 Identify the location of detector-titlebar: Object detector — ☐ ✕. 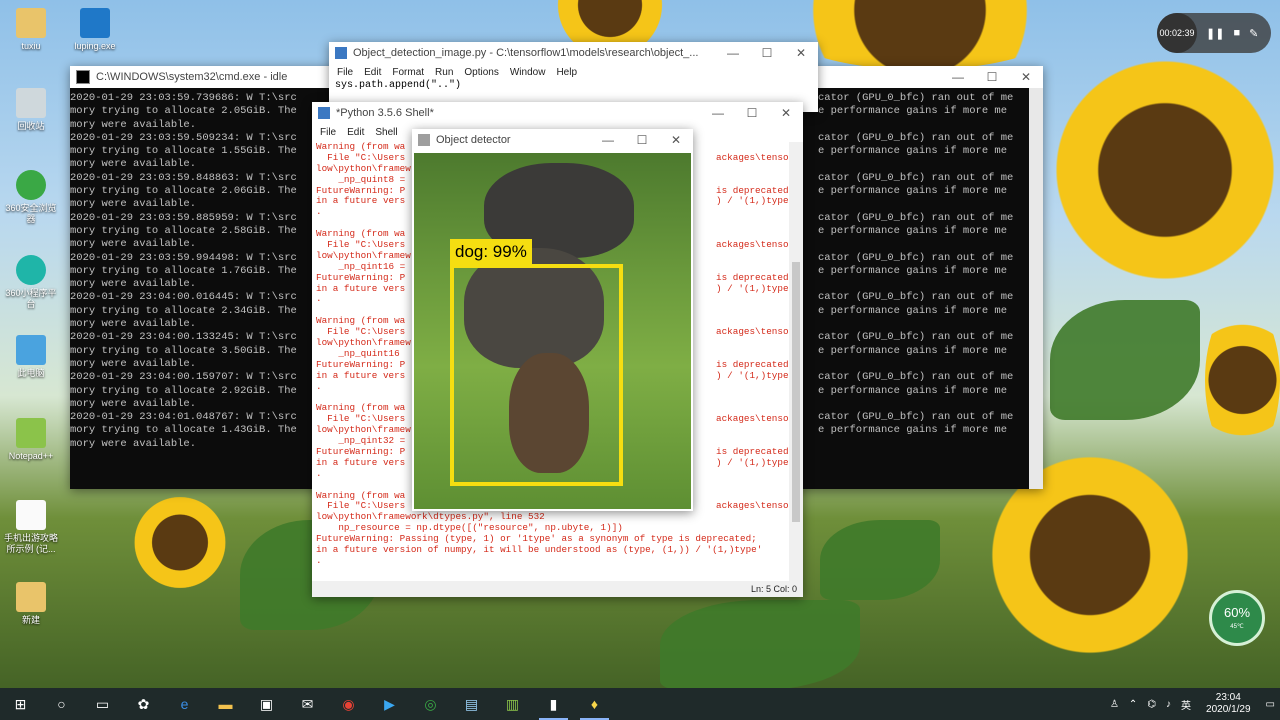
(552, 140).